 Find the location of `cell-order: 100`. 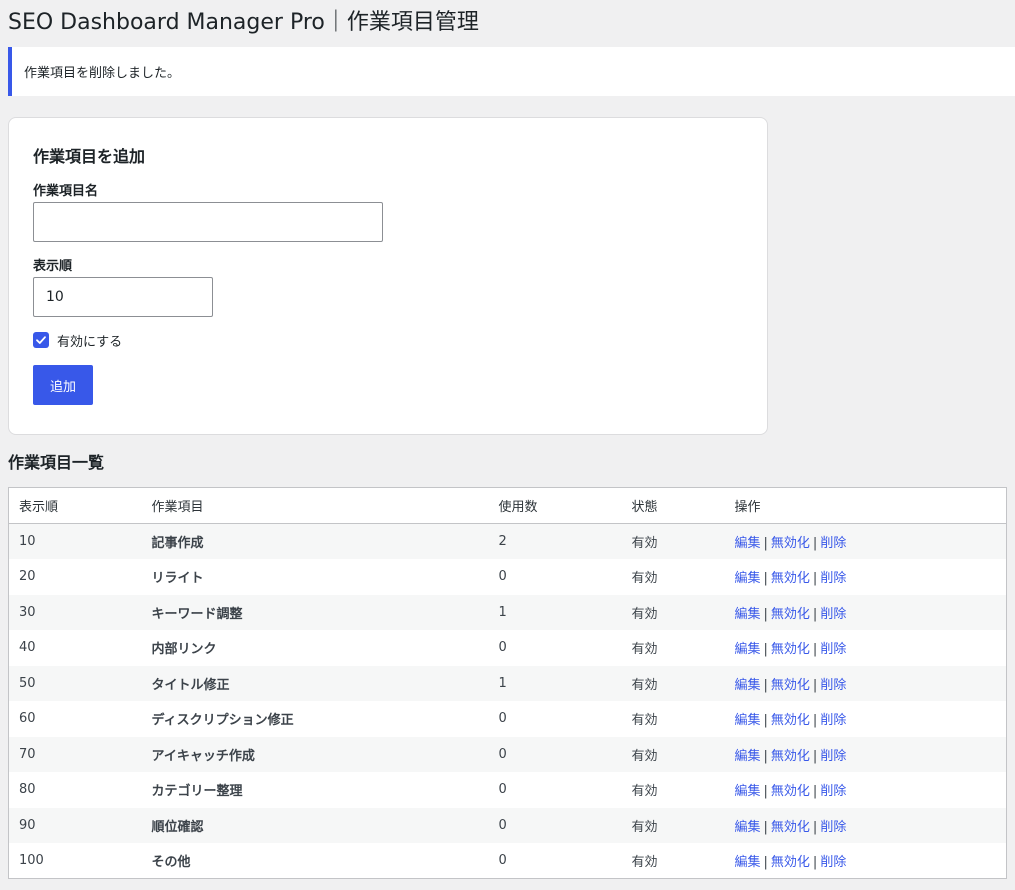

cell-order: 100 is located at coordinates (31, 860).